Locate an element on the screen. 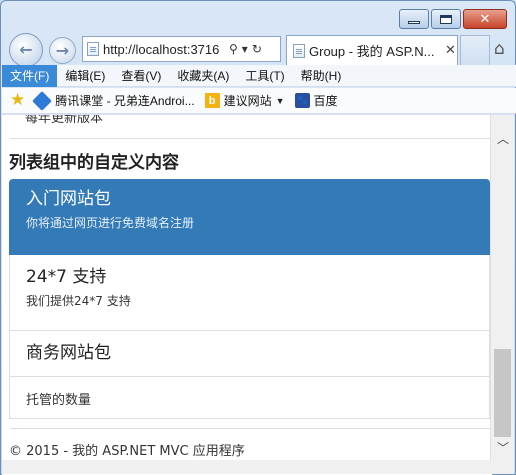 This screenshot has height=475, width=516. list-item-text: 你将通过网页进行免费域名注册 is located at coordinates (110, 223).